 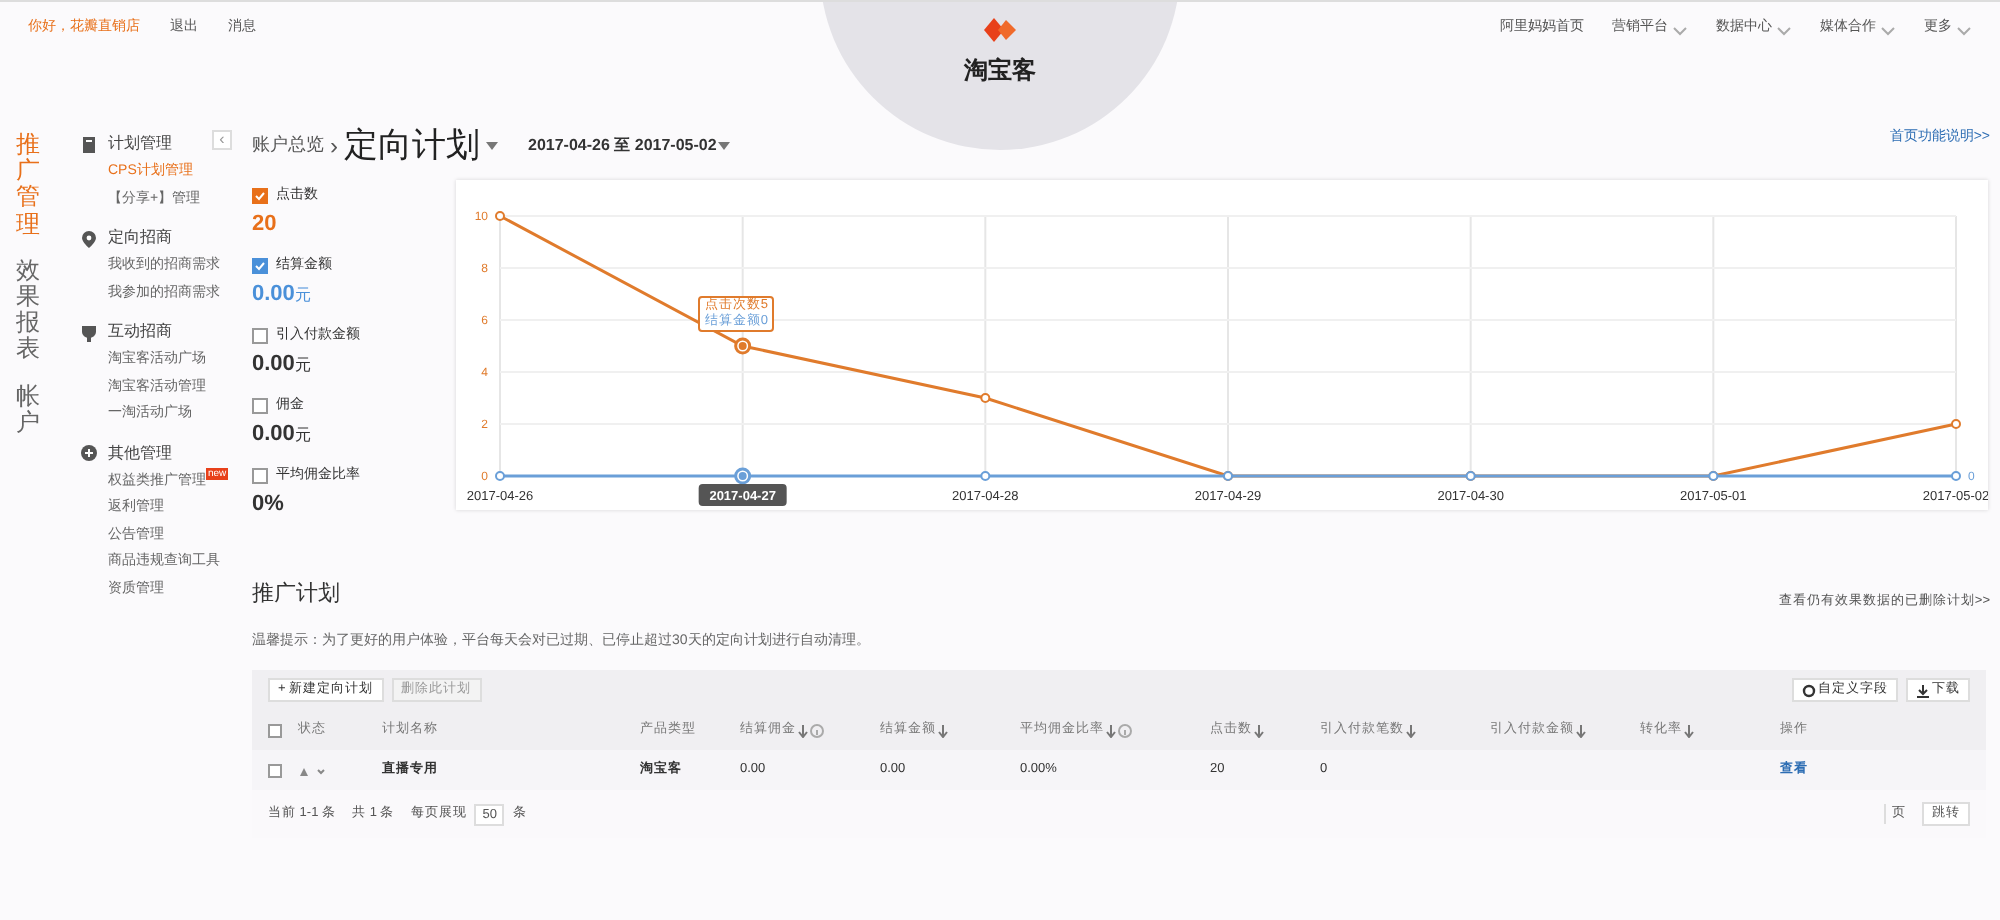 What do you see at coordinates (622, 146) in the screenshot?
I see `date-range-picker: 2017-04-26 至 2017-05-02` at bounding box center [622, 146].